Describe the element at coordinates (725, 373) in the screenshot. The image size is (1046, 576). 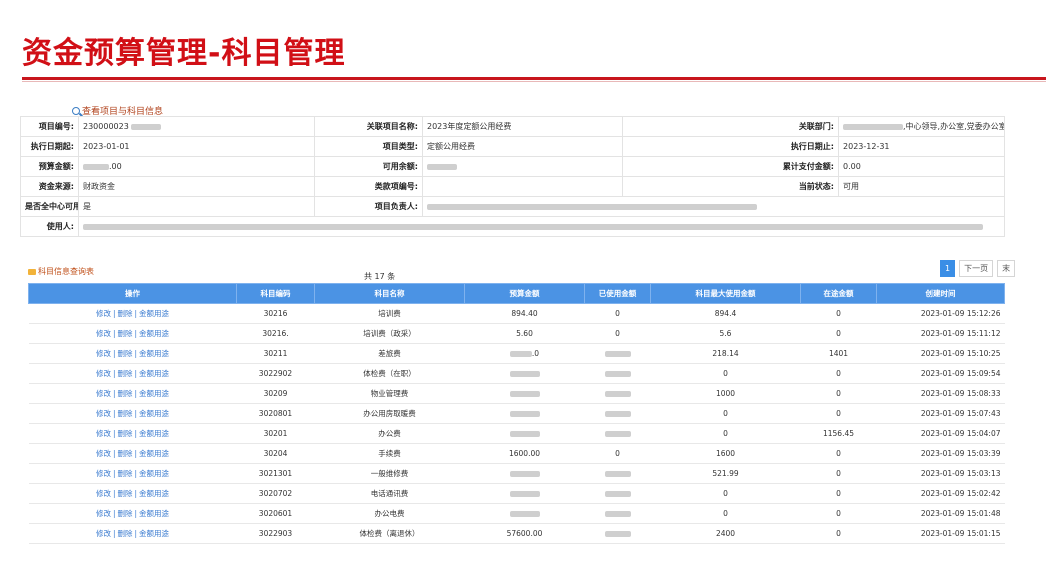
I see `max-cell: 0` at that location.